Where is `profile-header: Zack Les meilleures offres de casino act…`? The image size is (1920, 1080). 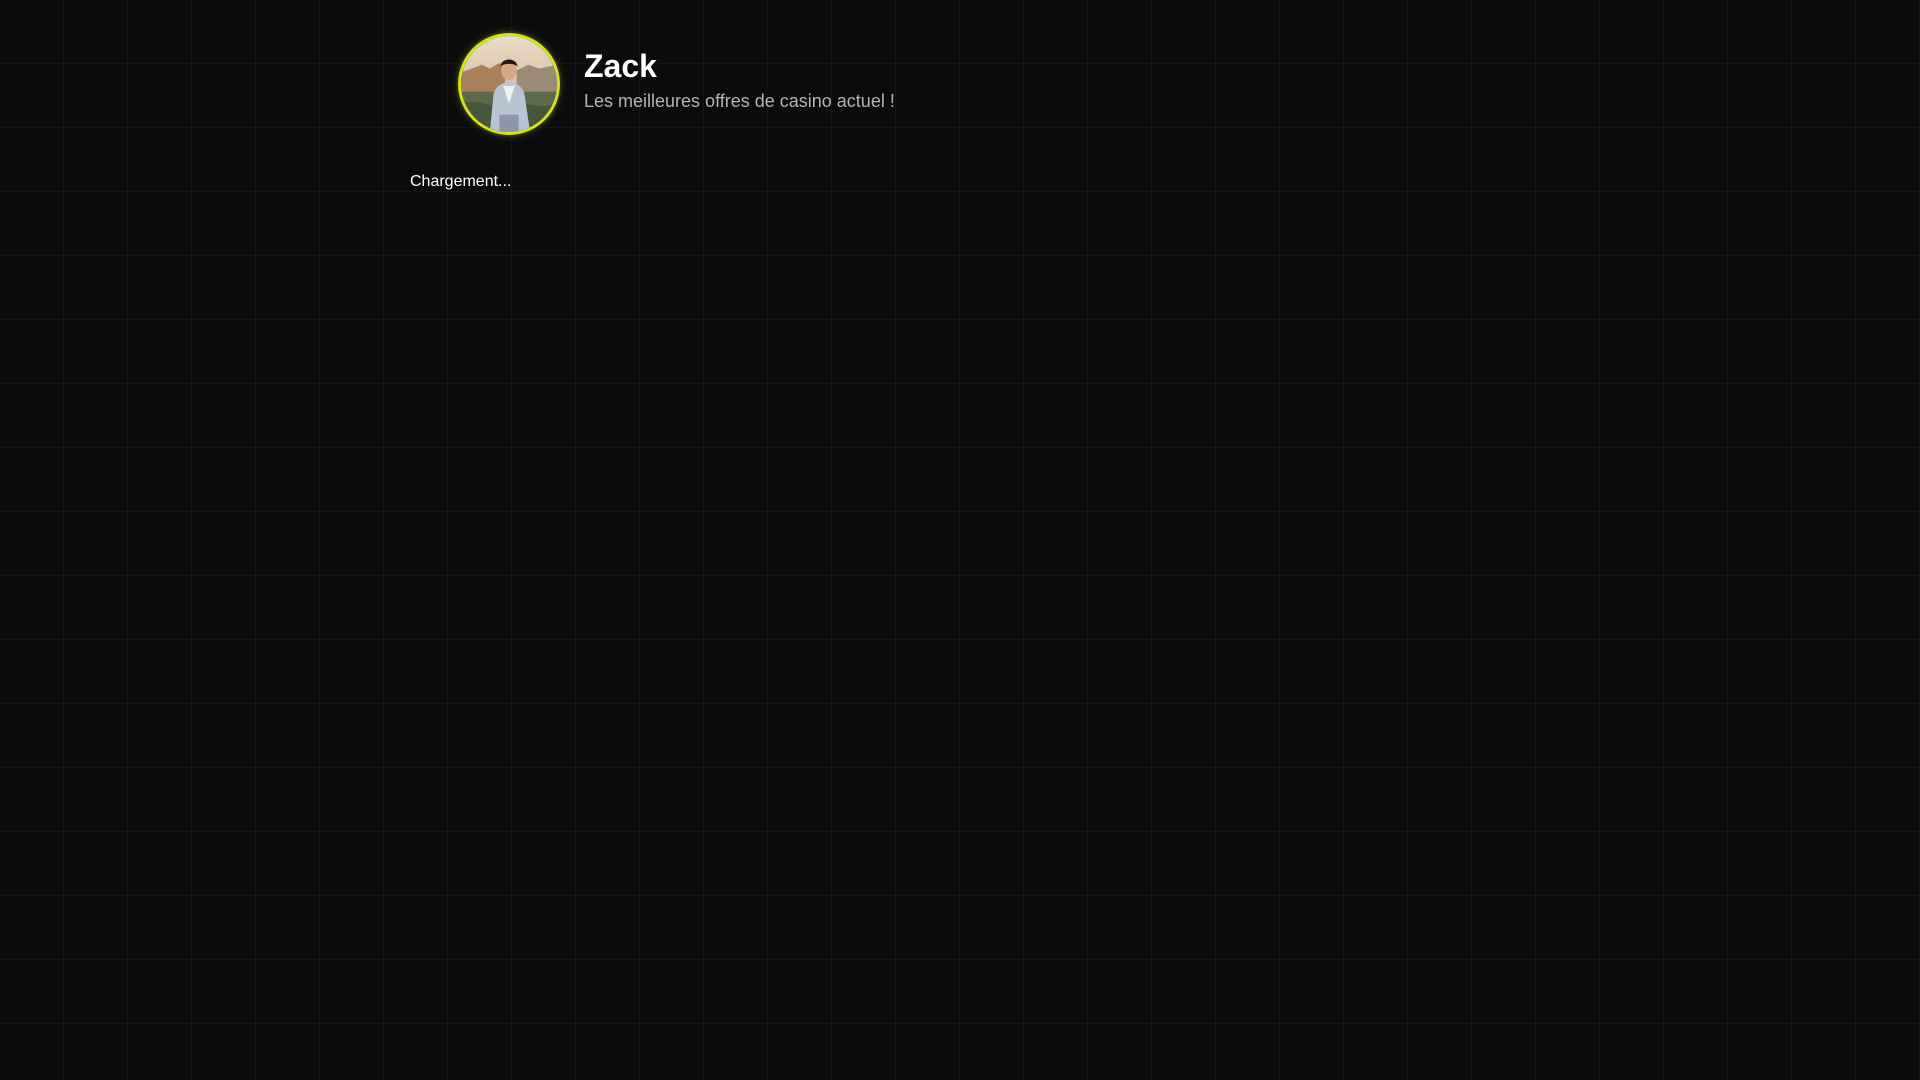 profile-header: Zack Les meilleures offres de casino act… is located at coordinates (676, 84).